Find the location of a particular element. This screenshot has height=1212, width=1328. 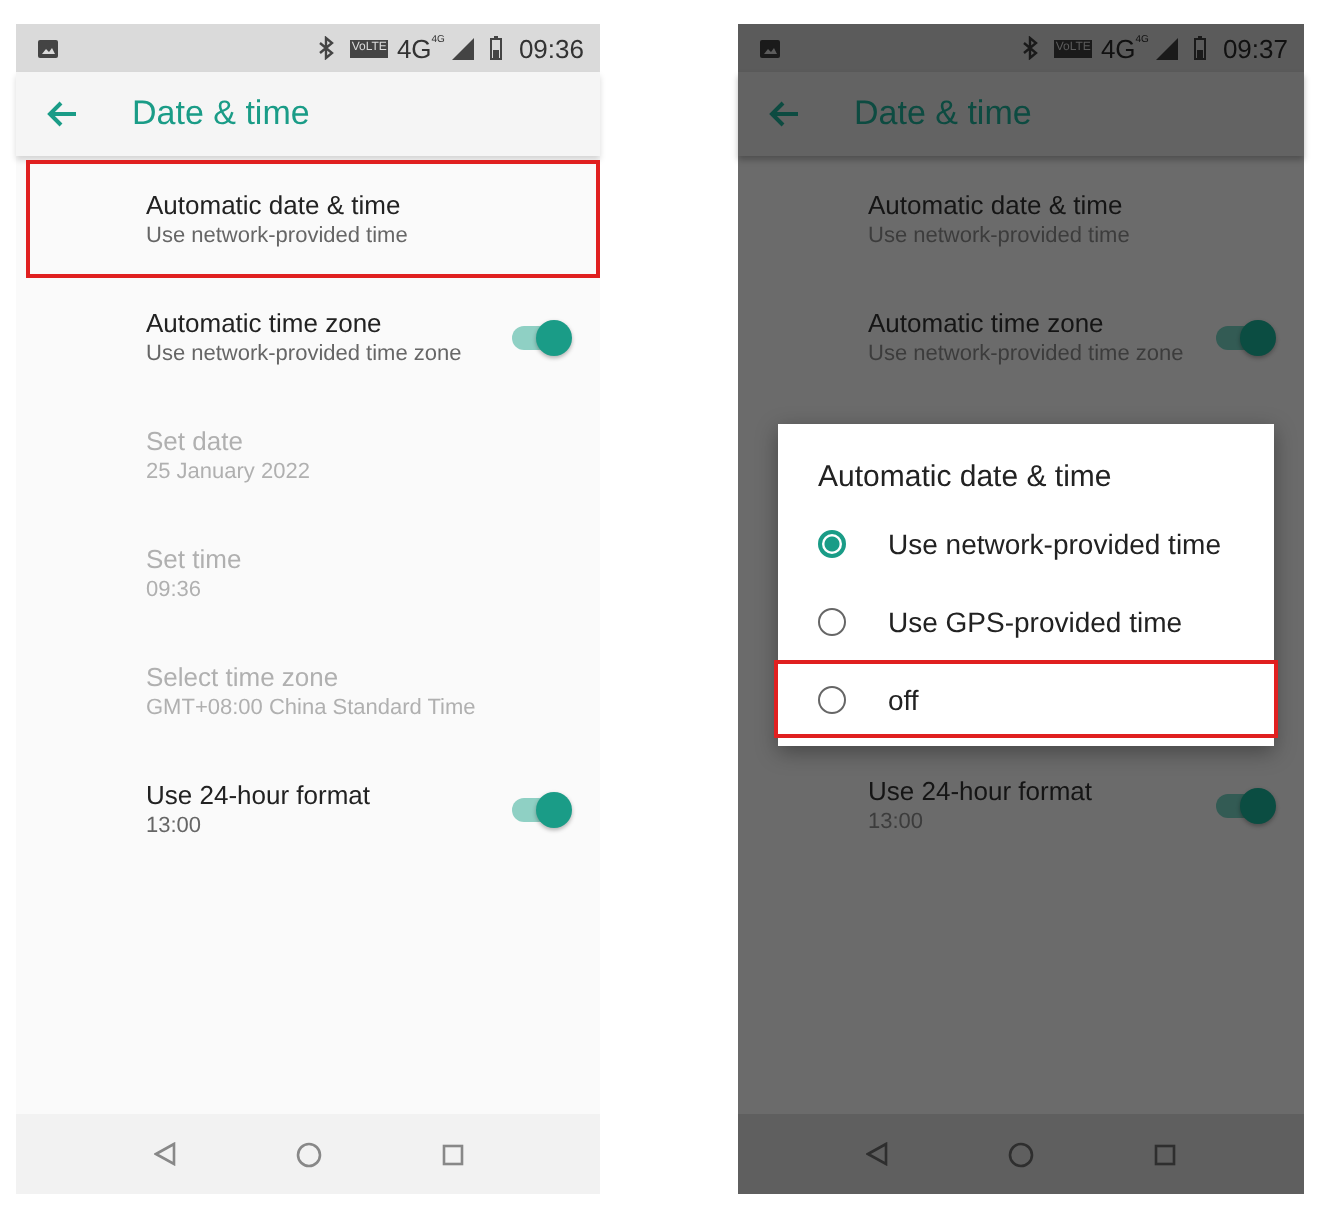

dialog-title: Automatic date & time is located at coordinates (965, 479).